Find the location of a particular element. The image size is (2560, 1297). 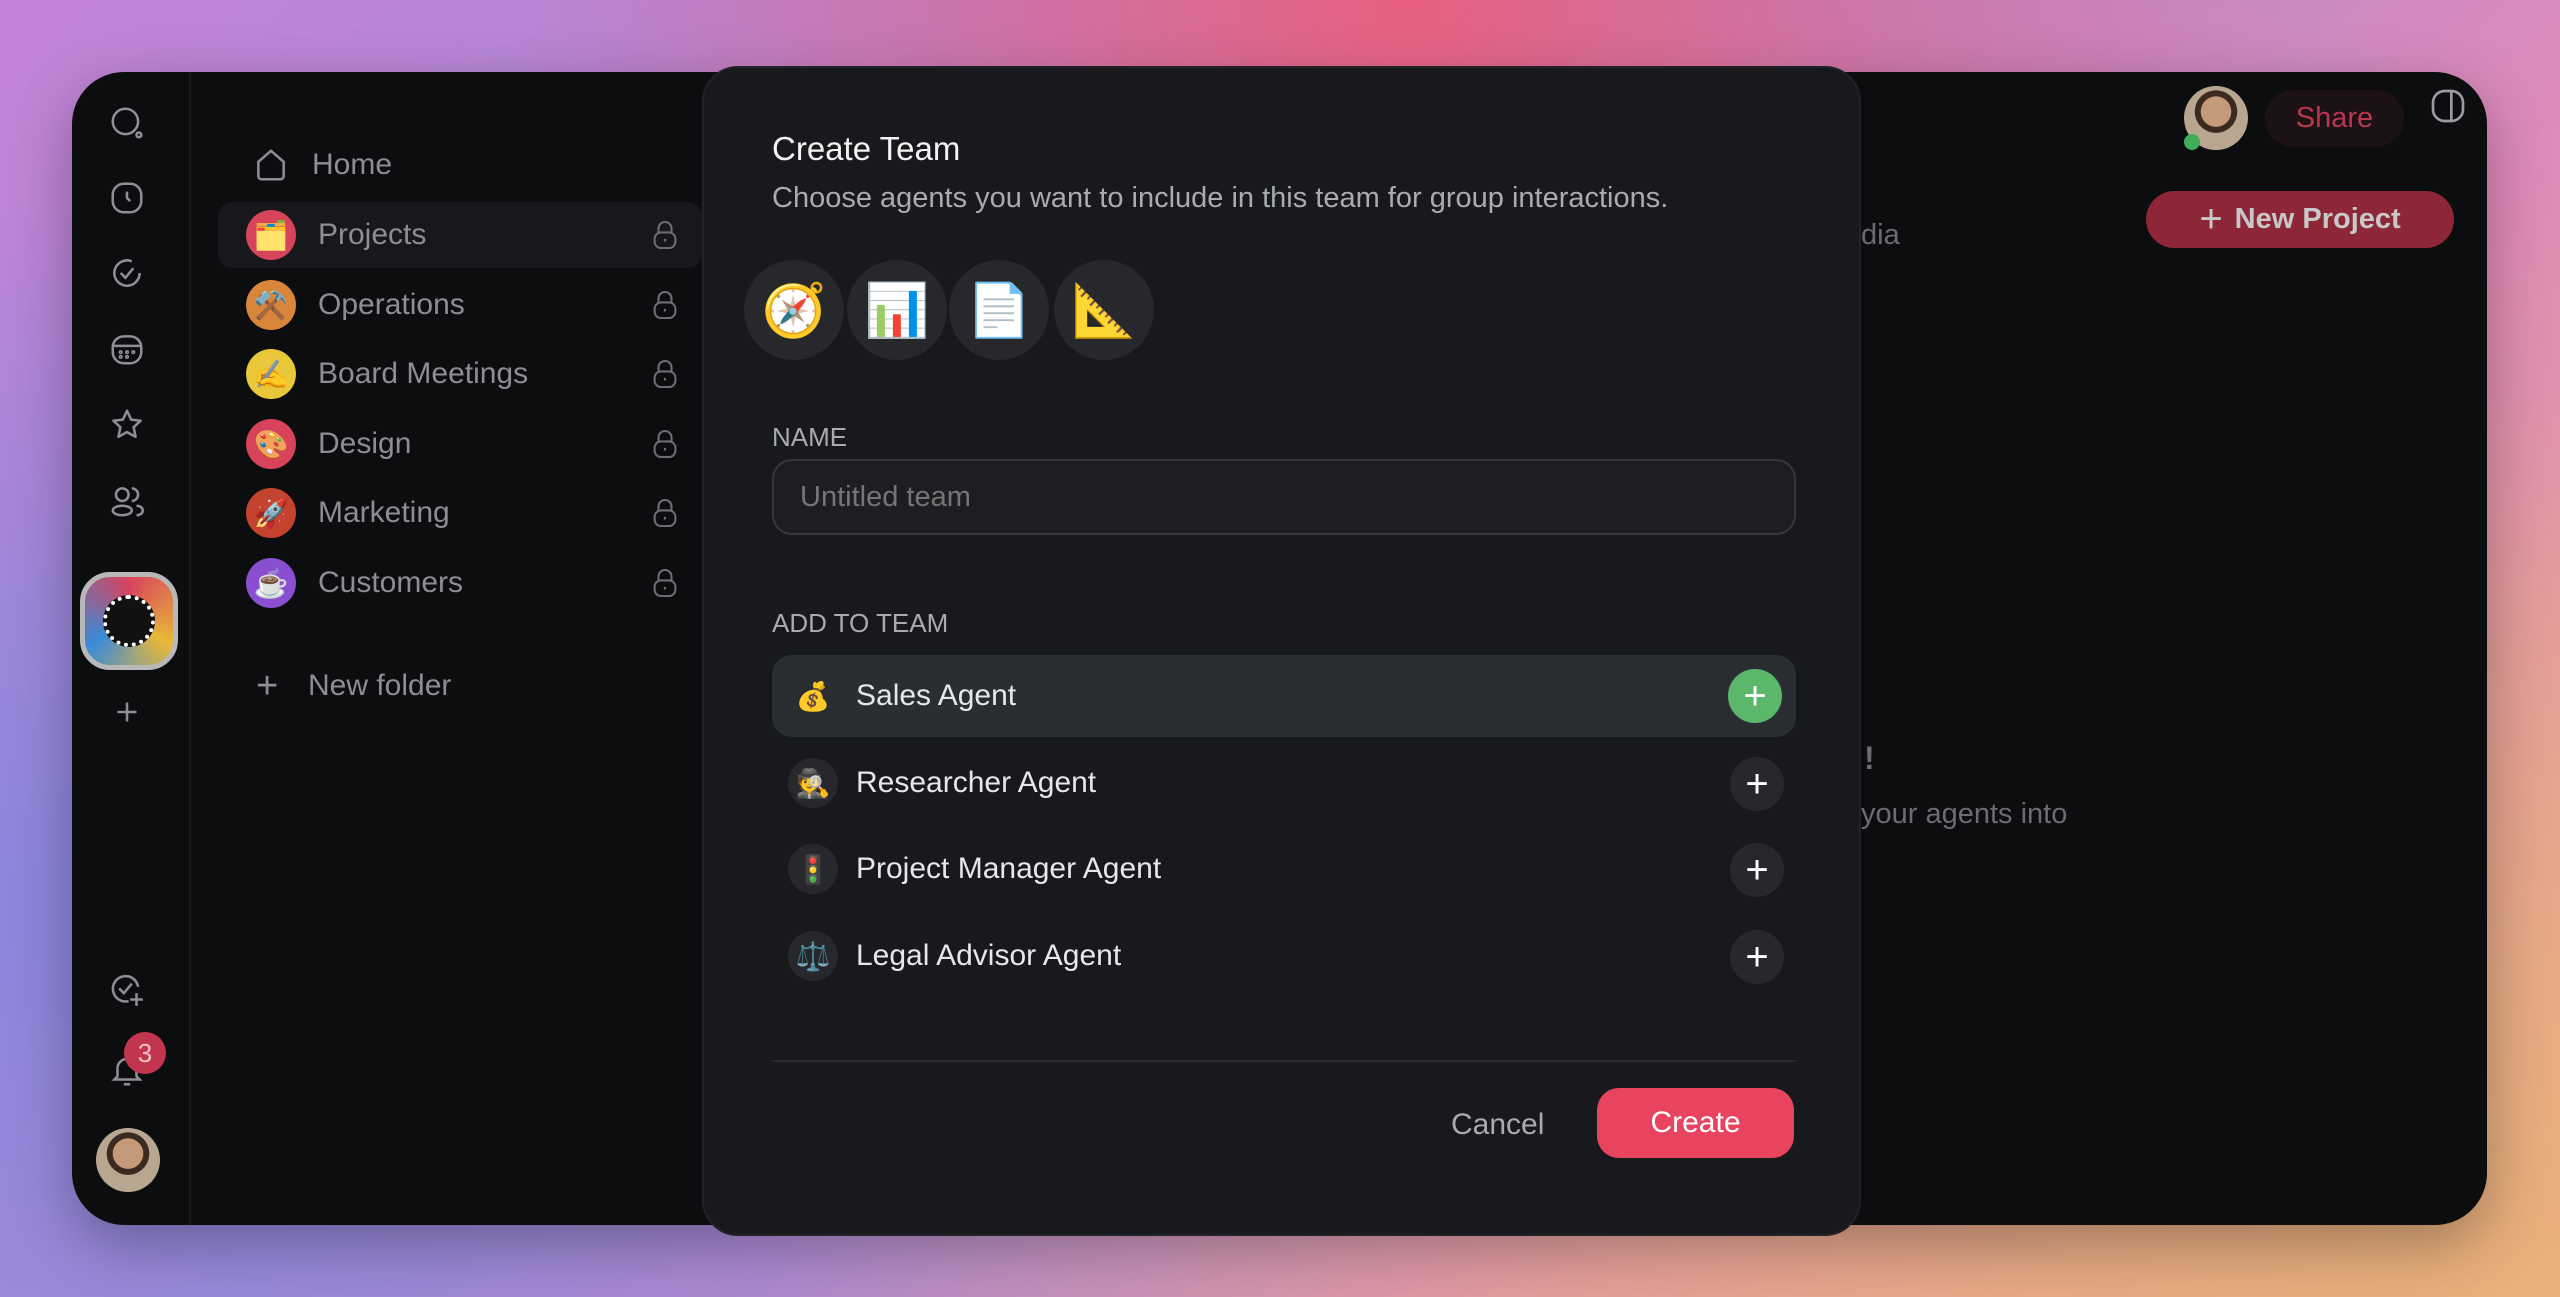

team-icon-option: 📊 is located at coordinates (897, 310).